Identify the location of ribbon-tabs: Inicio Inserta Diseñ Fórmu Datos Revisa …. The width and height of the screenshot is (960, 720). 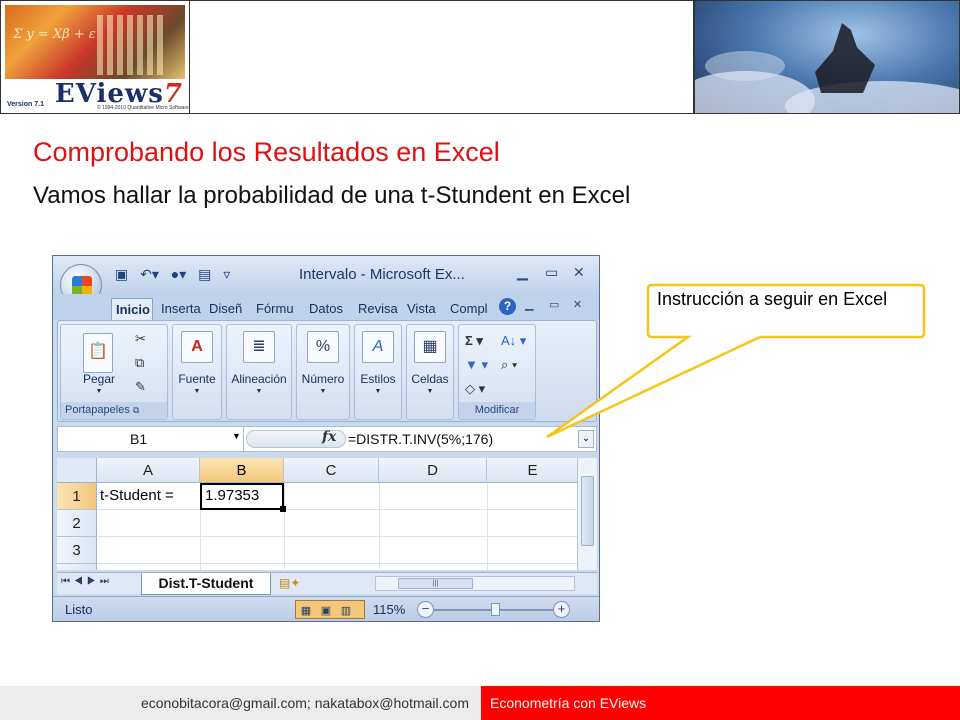
(326, 307).